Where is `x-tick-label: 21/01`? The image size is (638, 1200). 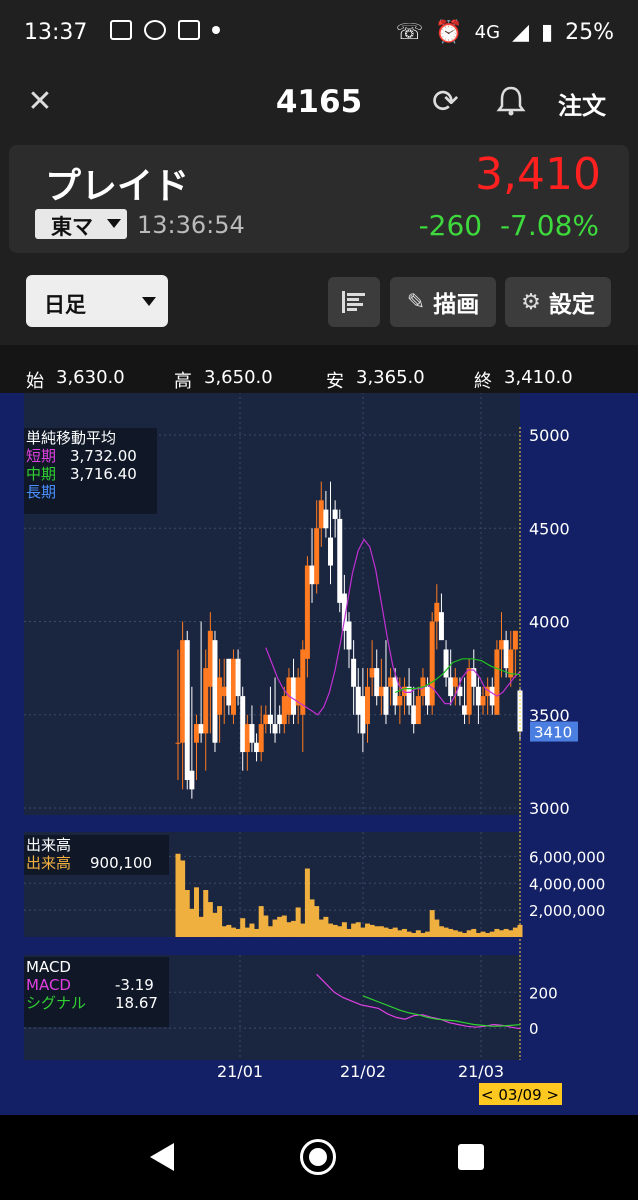
x-tick-label: 21/01 is located at coordinates (240, 1071).